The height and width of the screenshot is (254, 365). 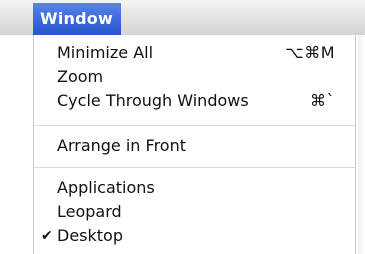 I want to click on menu-item-label: Minimize All, so click(x=105, y=52).